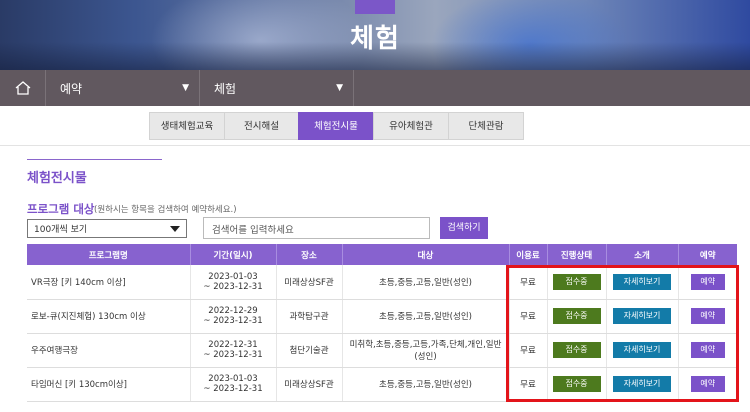 This screenshot has width=750, height=412. What do you see at coordinates (486, 126) in the screenshot?
I see `tab-group-visit: 단체관람` at bounding box center [486, 126].